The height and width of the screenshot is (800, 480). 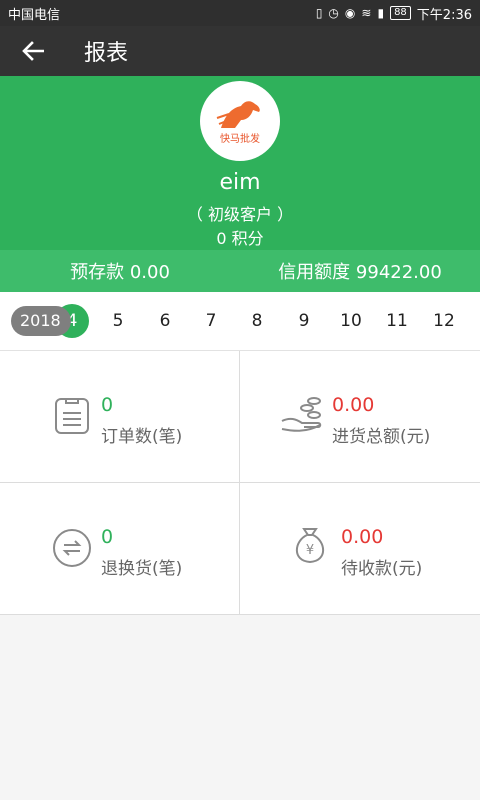 What do you see at coordinates (238, 114) in the screenshot?
I see `horse-icon` at bounding box center [238, 114].